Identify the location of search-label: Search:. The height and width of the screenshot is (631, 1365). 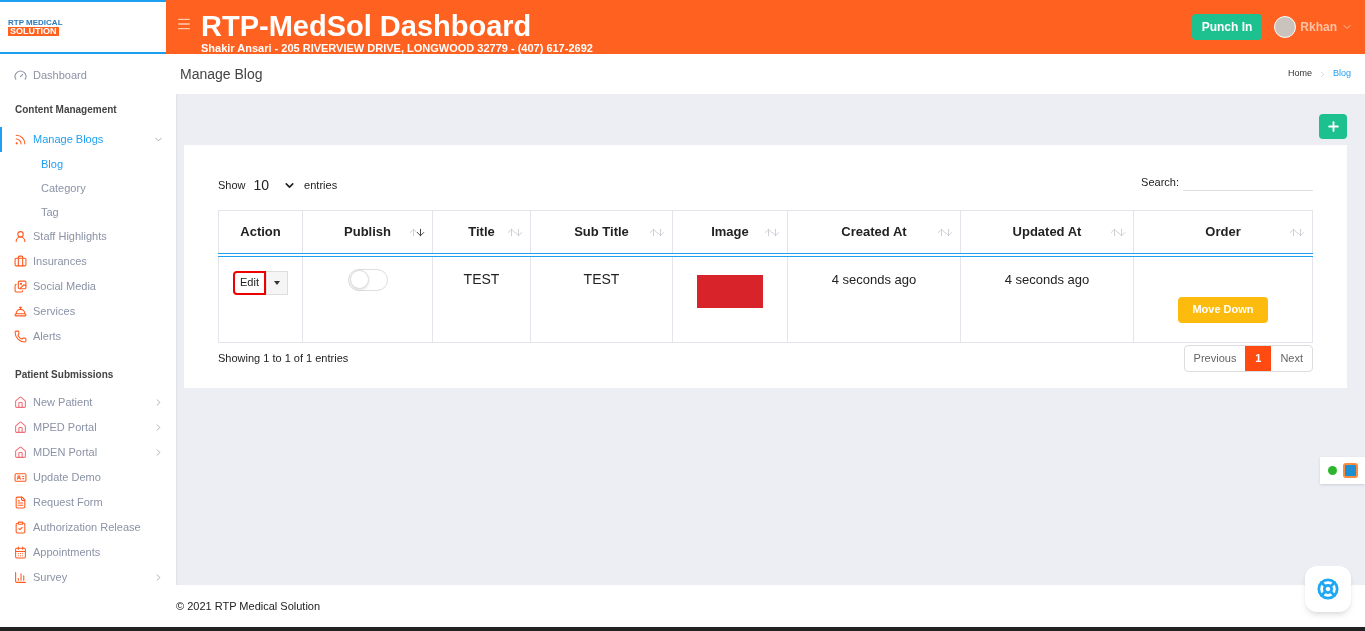
(1160, 182).